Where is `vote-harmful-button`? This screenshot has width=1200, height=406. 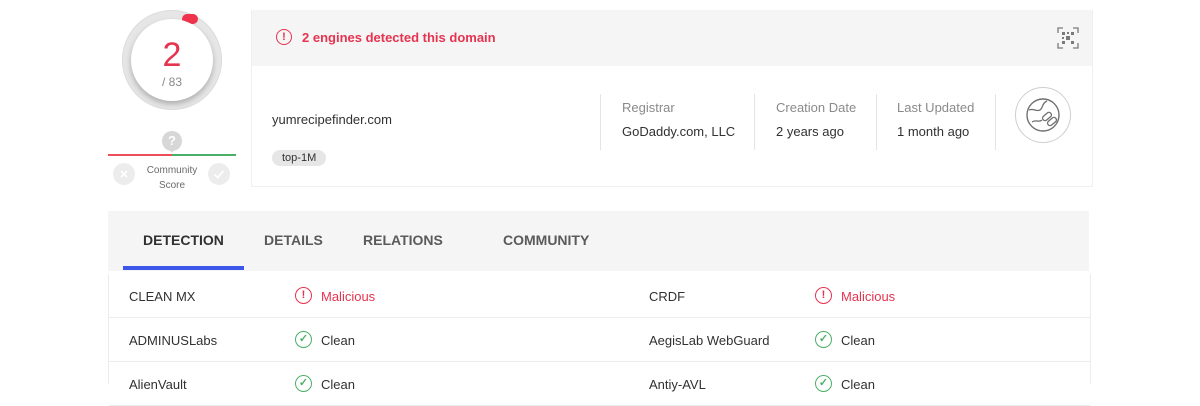
vote-harmful-button is located at coordinates (124, 174).